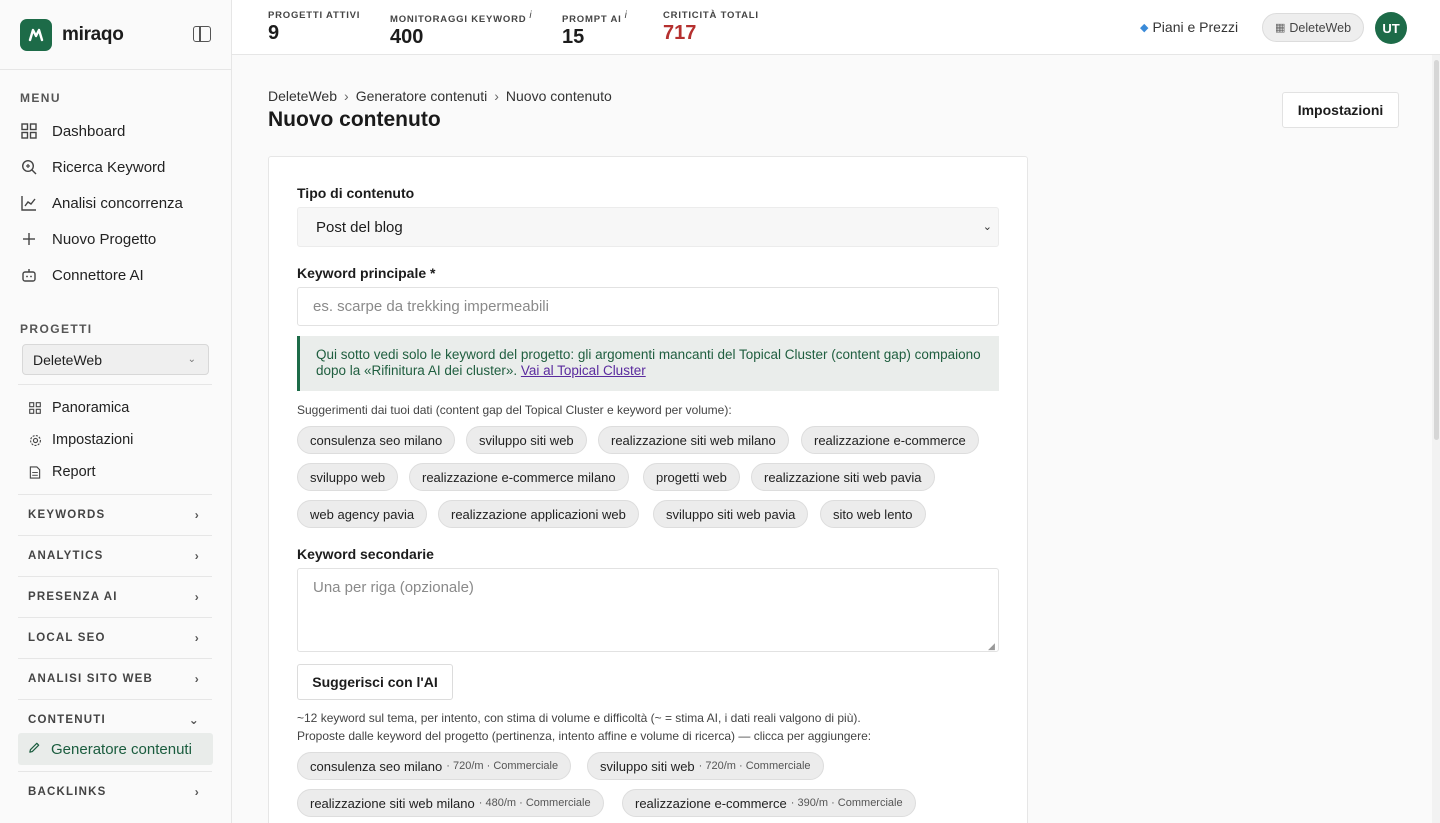 The width and height of the screenshot is (1440, 823). Describe the element at coordinates (56, 329) in the screenshot. I see `projects-section-label: PROGETTI` at that location.